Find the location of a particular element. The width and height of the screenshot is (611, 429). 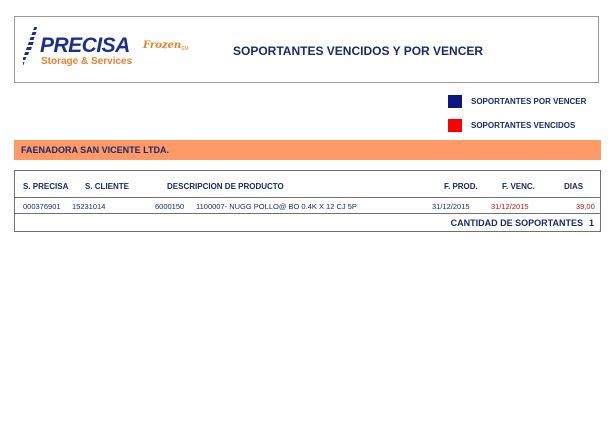

legend-label: SOPORTANTES POR VENCER is located at coordinates (529, 101).